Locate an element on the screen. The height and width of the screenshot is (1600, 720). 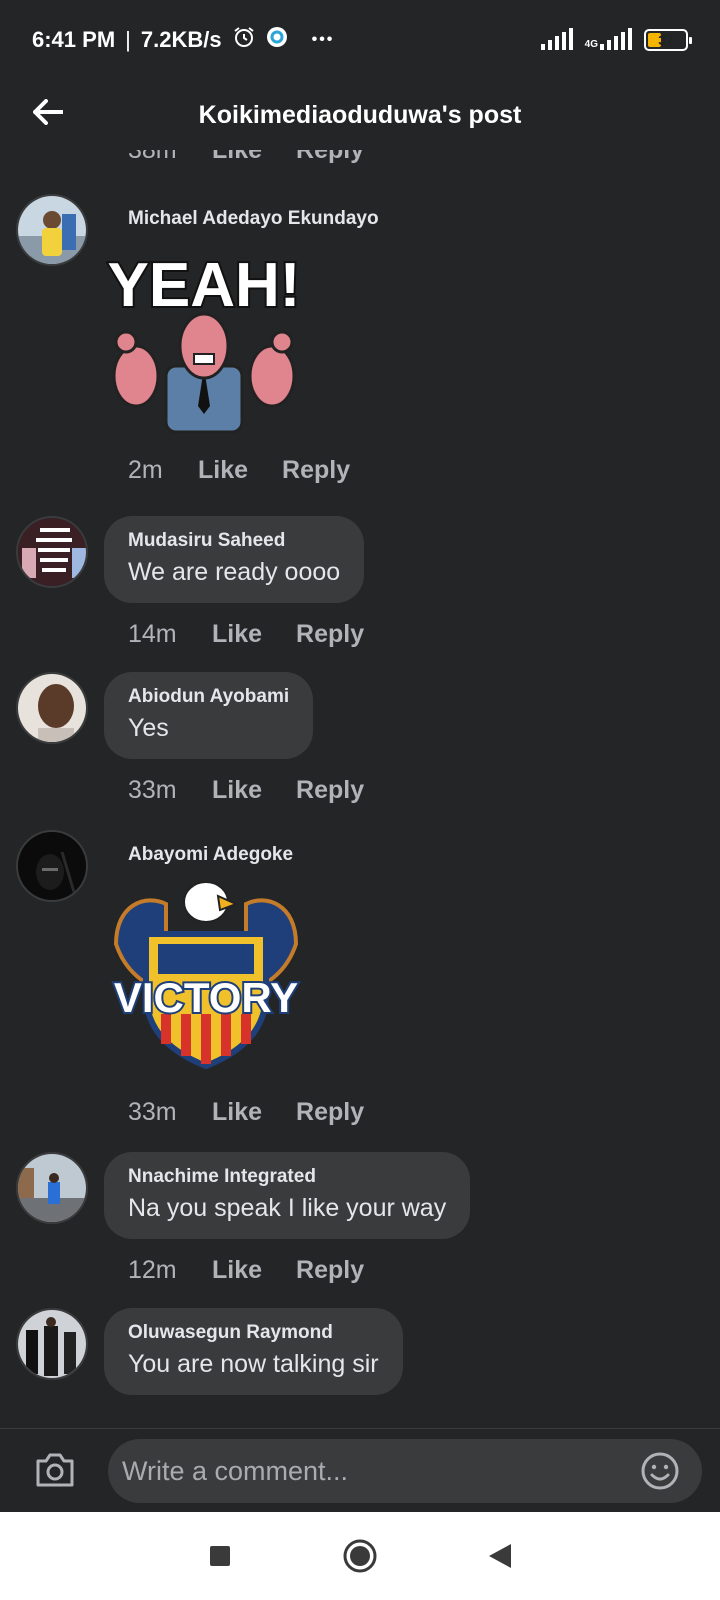
comment-meta-partial: 38m Like Reply is located at coordinates (263, 157).